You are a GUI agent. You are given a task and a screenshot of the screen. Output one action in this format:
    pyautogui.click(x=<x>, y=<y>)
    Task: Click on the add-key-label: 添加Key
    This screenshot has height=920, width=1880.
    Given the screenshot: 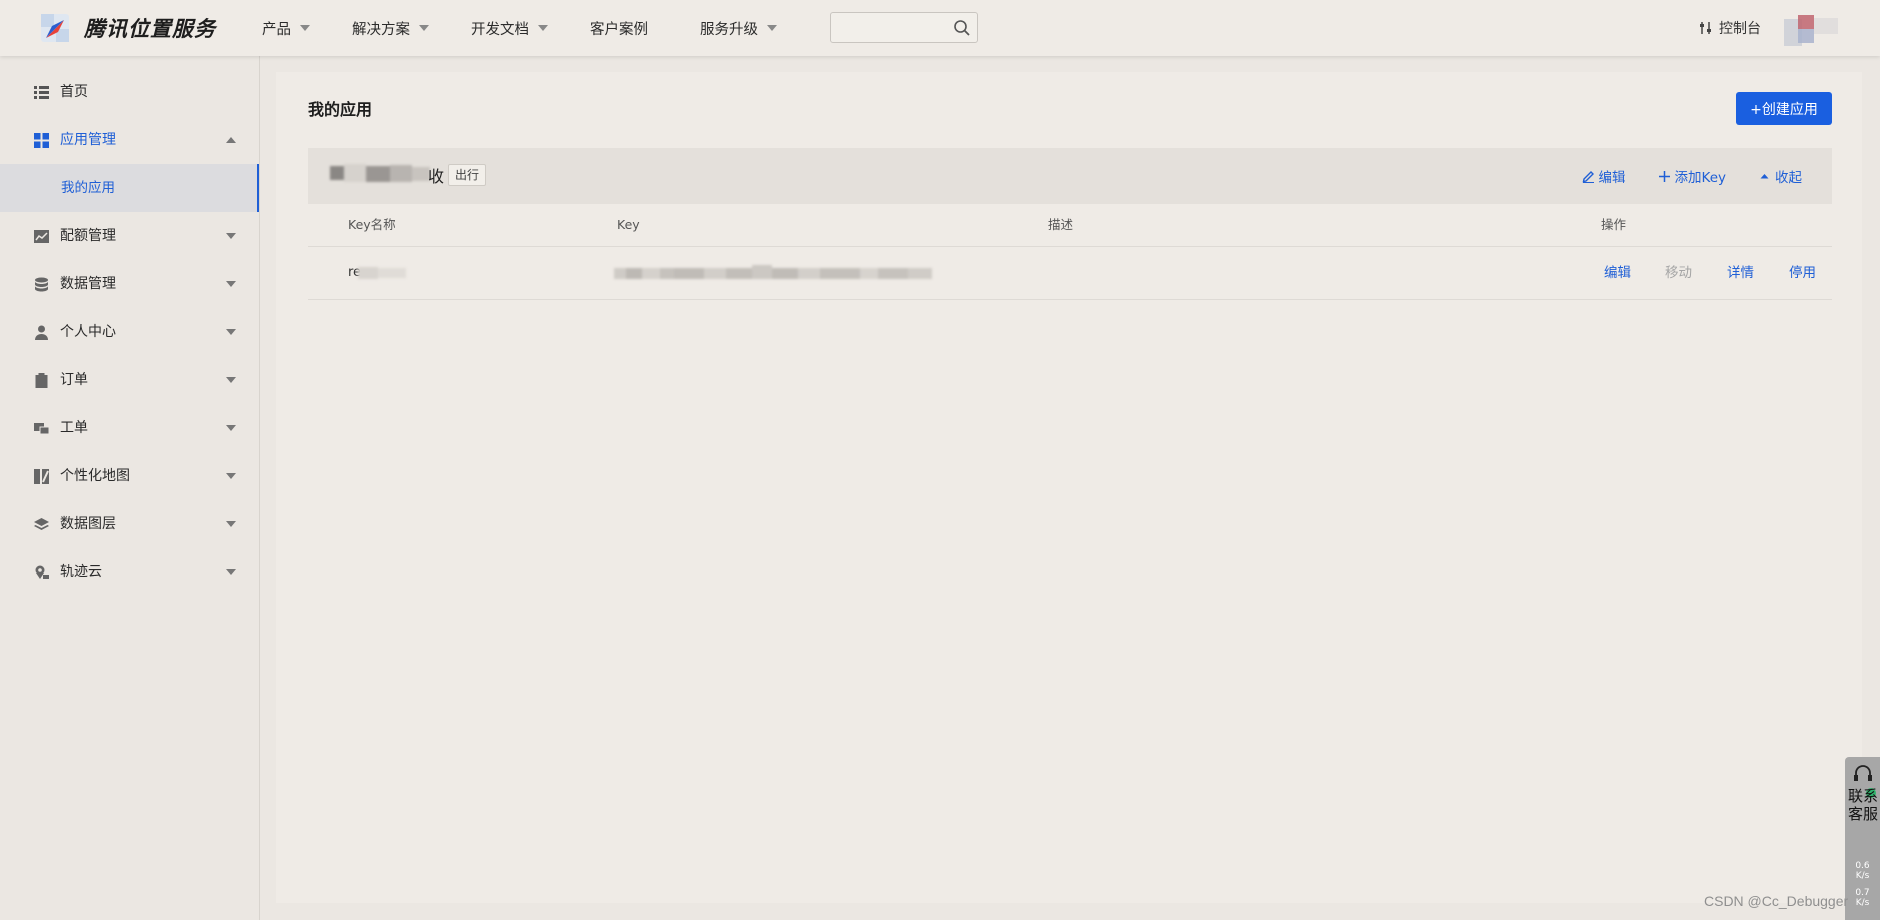 What is the action you would take?
    pyautogui.click(x=1700, y=178)
    